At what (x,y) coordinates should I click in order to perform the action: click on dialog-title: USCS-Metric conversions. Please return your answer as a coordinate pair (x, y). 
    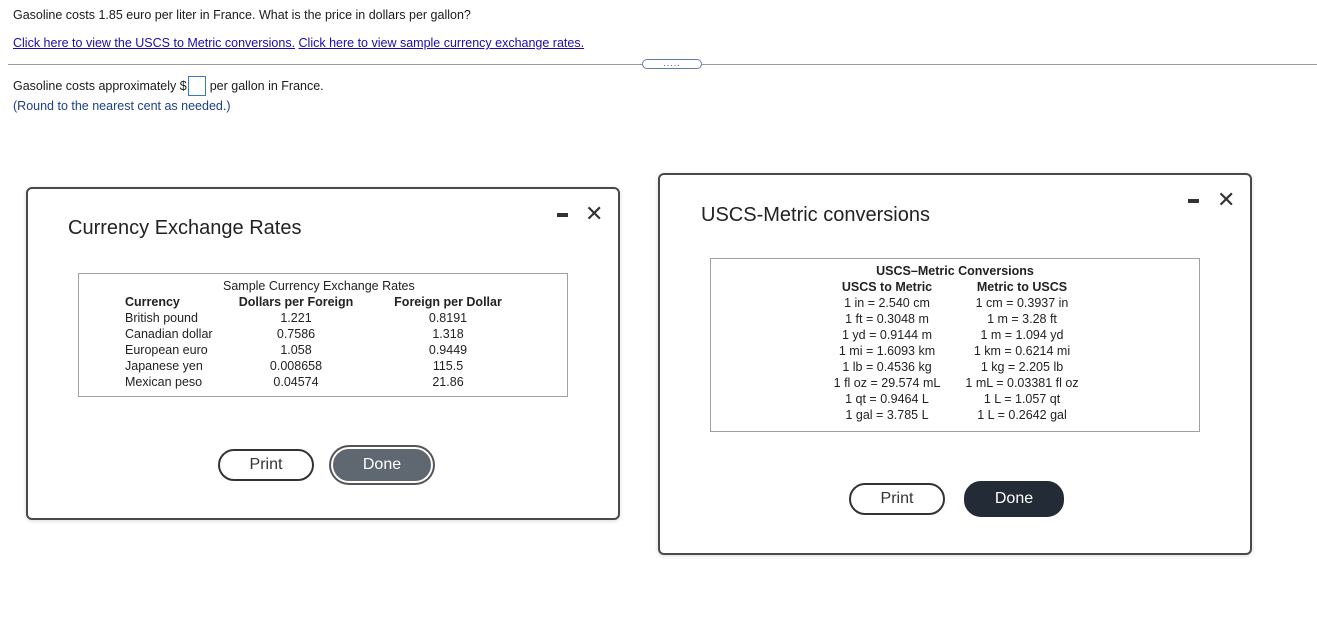
    Looking at the image, I should click on (815, 215).